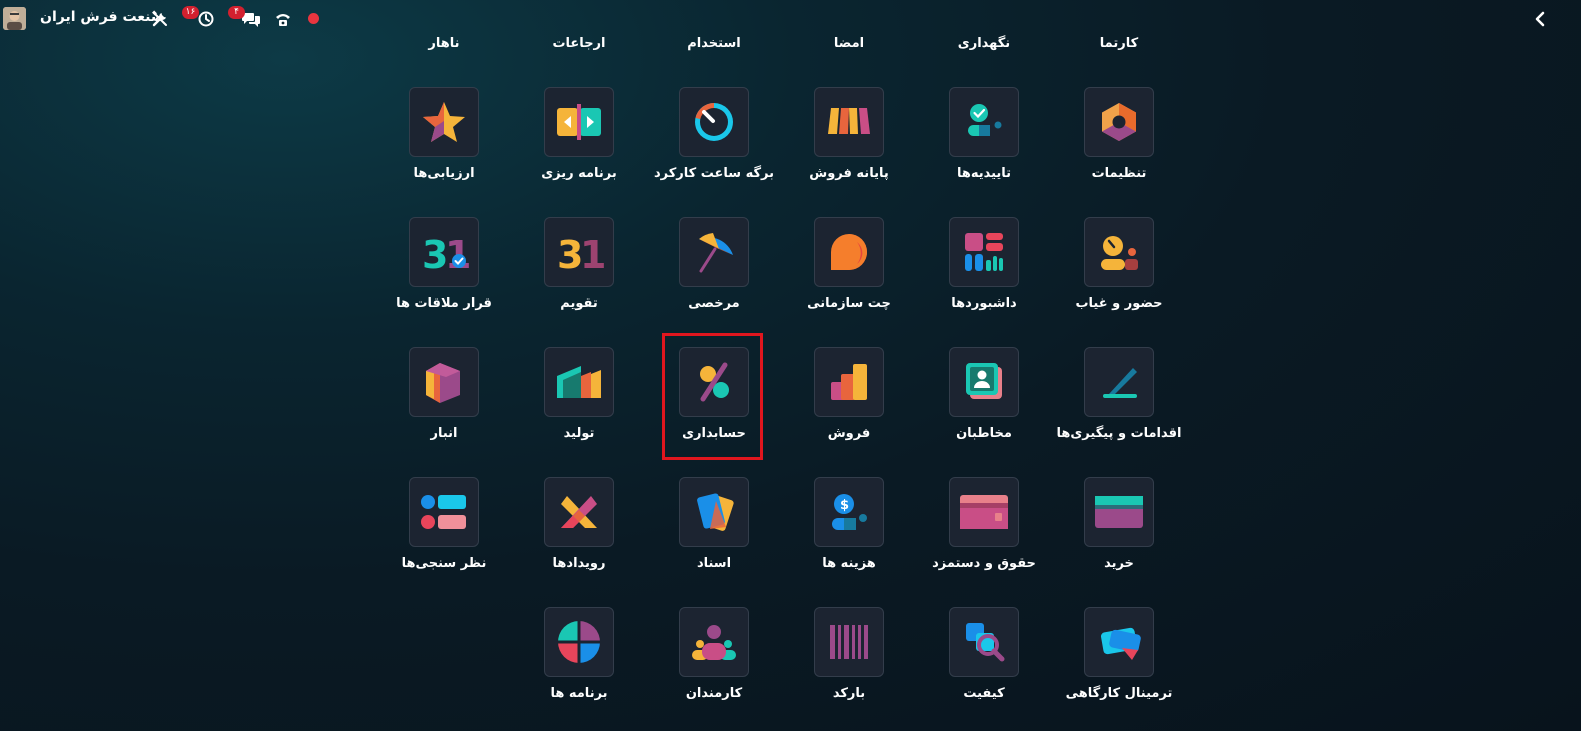  What do you see at coordinates (849, 303) in the screenshot?
I see `app-label: چت سازمانی` at bounding box center [849, 303].